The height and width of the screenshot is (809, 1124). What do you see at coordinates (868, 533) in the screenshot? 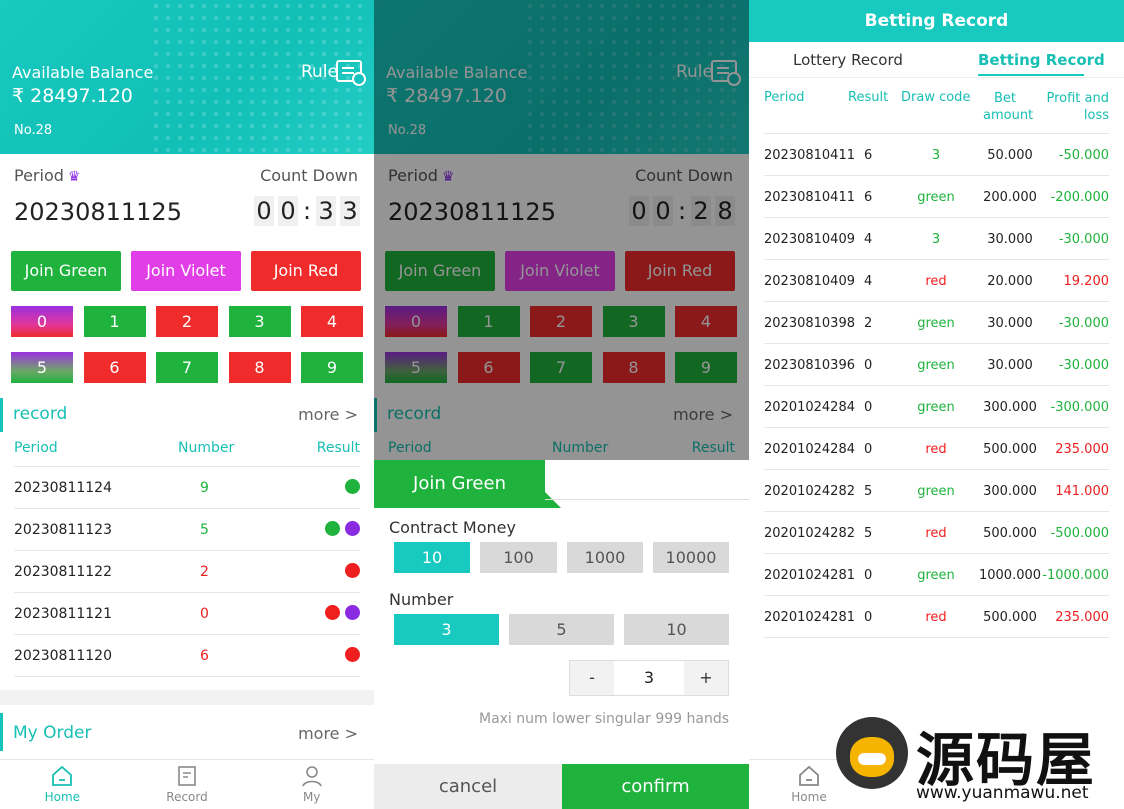
I see `row-result: 5` at bounding box center [868, 533].